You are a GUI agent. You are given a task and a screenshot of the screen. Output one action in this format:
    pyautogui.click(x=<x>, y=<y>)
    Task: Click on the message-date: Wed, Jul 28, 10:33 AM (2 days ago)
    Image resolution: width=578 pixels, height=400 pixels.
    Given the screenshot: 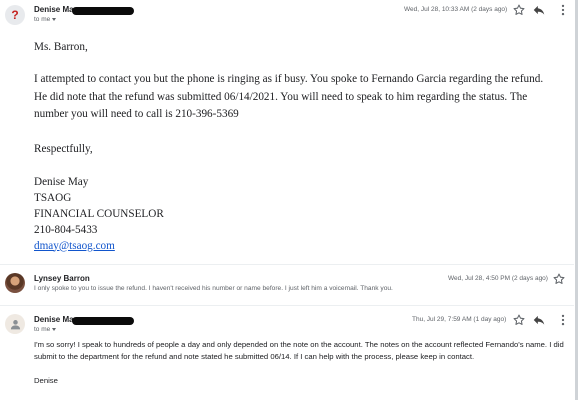 What is the action you would take?
    pyautogui.click(x=456, y=9)
    